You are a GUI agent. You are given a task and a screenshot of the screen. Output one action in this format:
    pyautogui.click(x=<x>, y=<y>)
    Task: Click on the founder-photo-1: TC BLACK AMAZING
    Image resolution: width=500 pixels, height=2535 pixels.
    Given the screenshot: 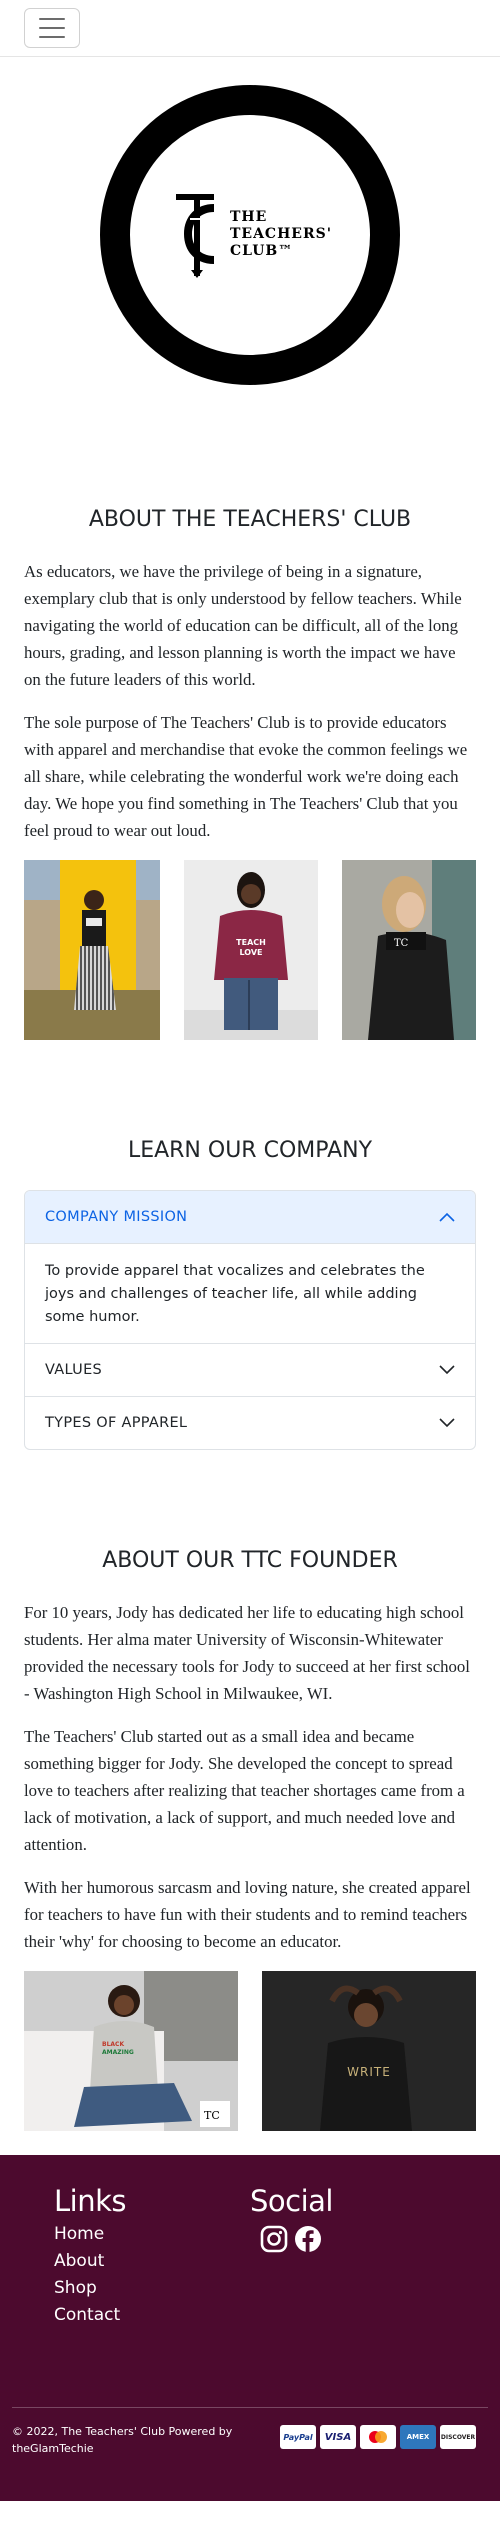 What is the action you would take?
    pyautogui.click(x=131, y=2051)
    